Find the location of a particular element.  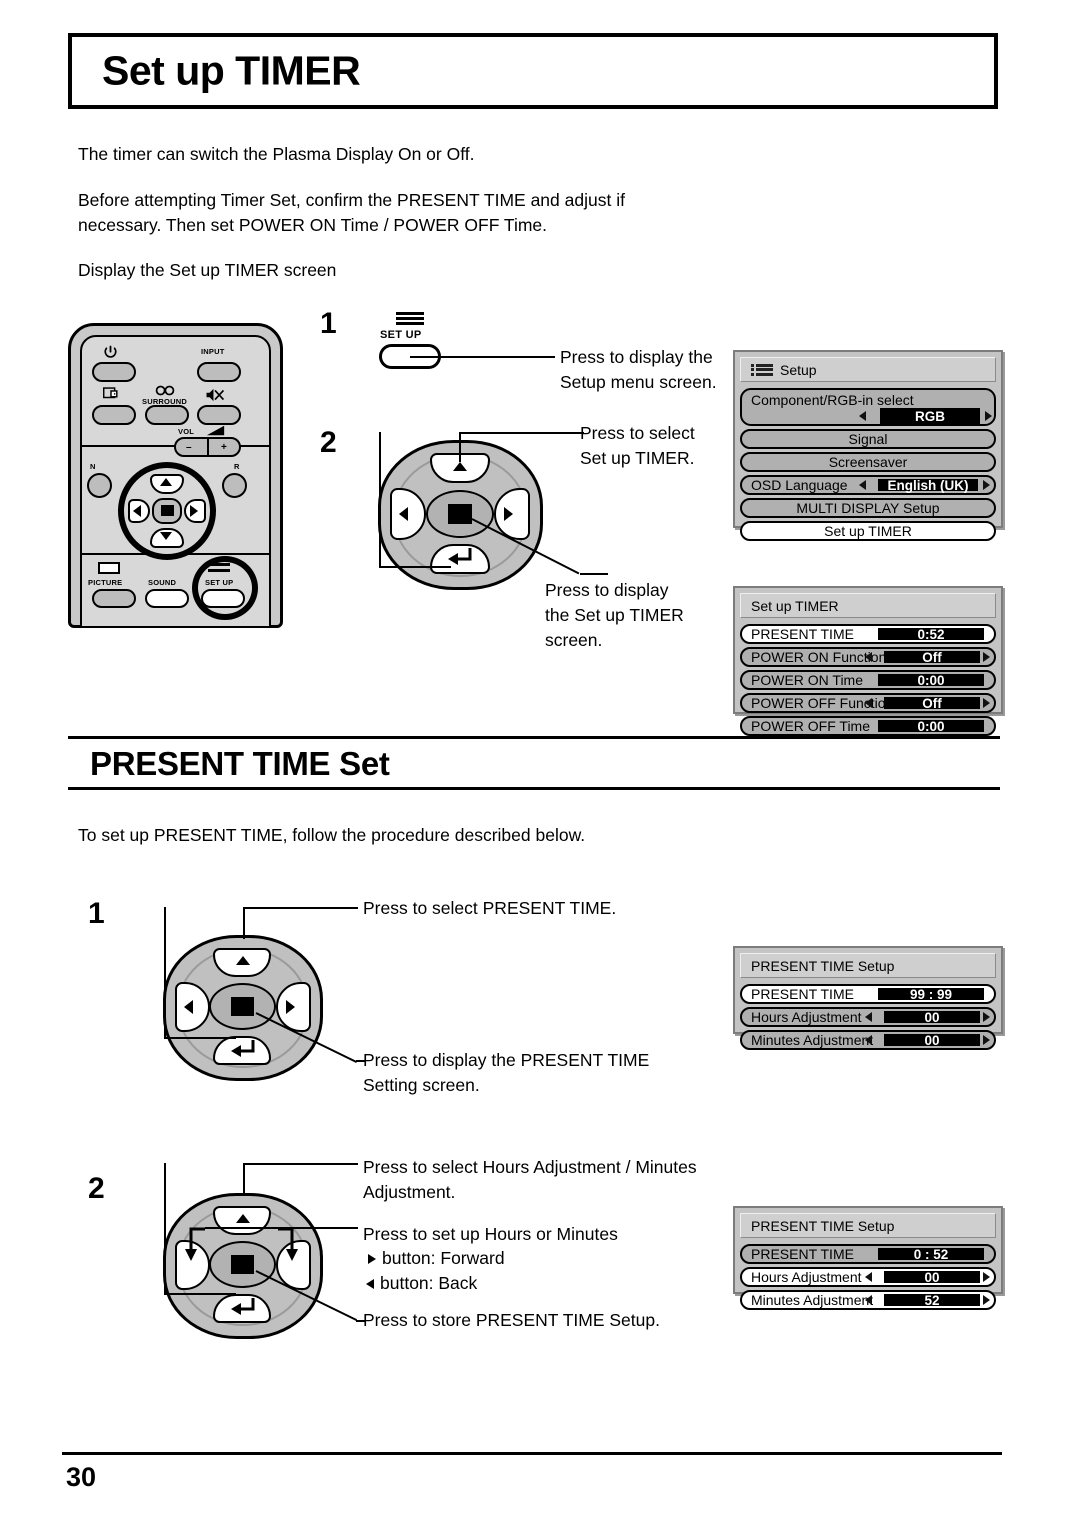

osd-row-minutes-adjustment: Minutes Adjustment 00 is located at coordinates (868, 1040).